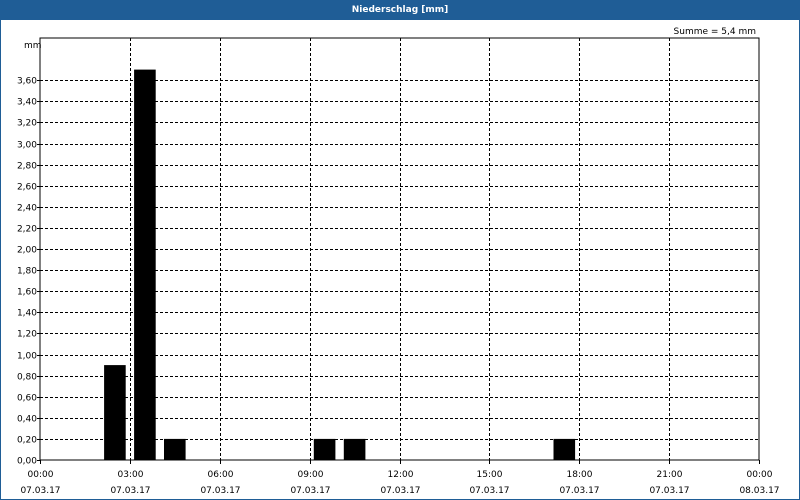  I want to click on y-tick-label: 3,20, so click(27, 124).